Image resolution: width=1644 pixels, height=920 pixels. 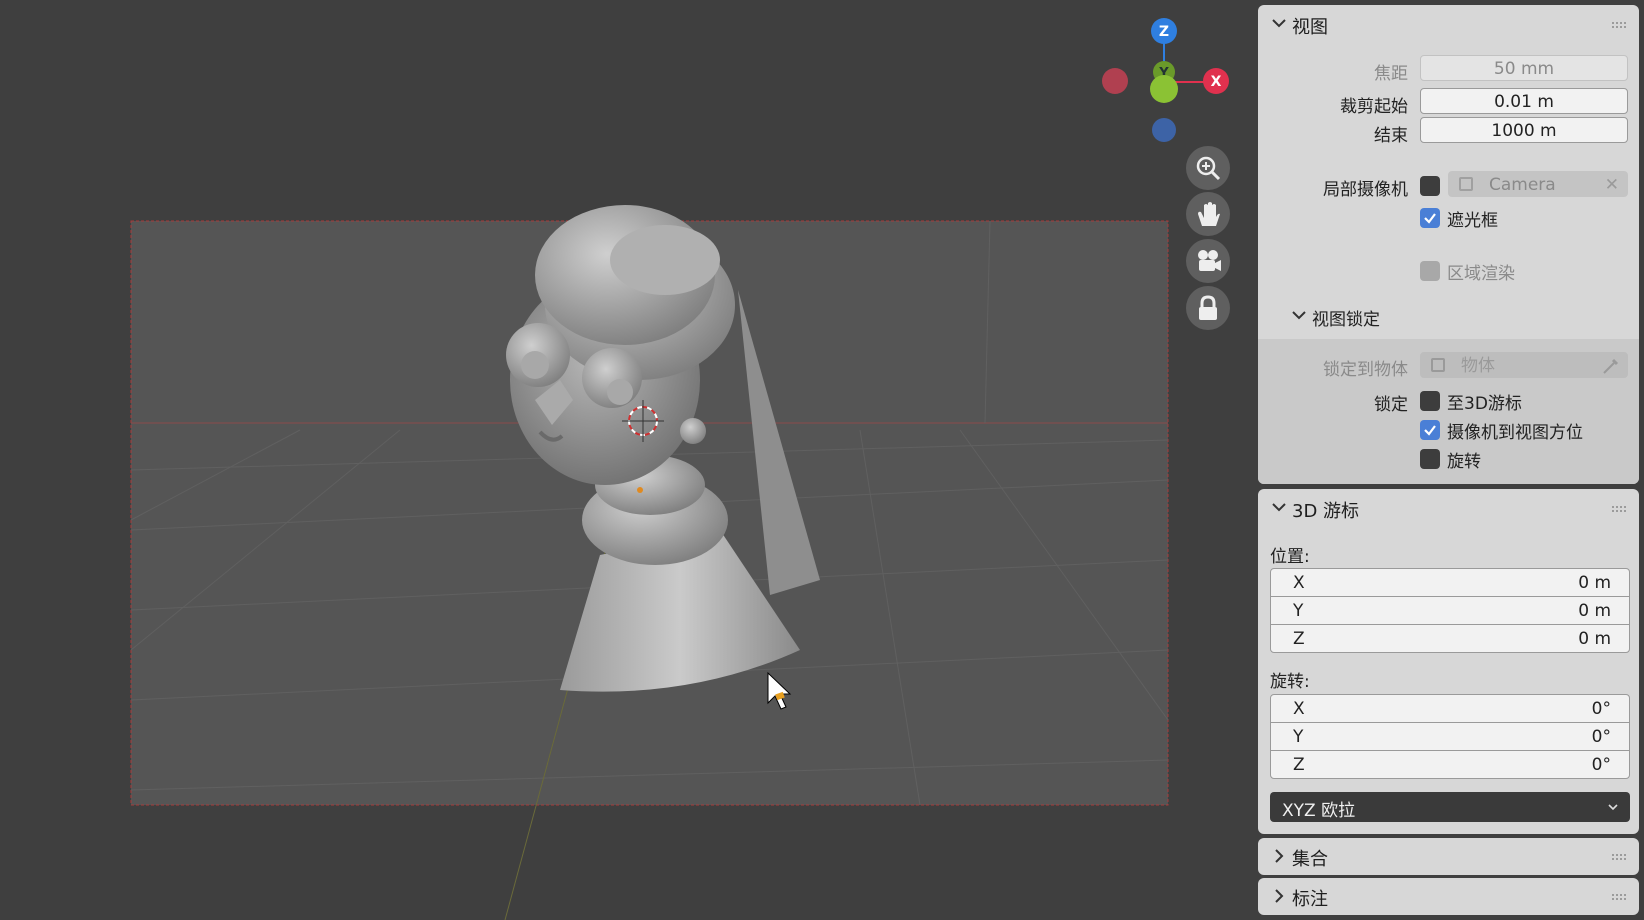 I want to click on location-z-value: 0 m, so click(x=1594, y=639).